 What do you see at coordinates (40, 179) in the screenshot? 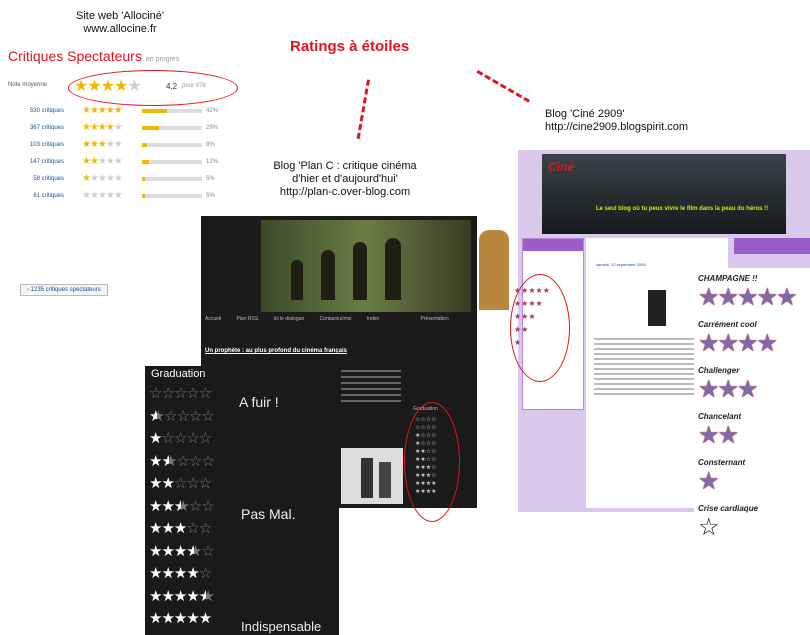
I see `row-count-link: 58 critiques` at bounding box center [40, 179].